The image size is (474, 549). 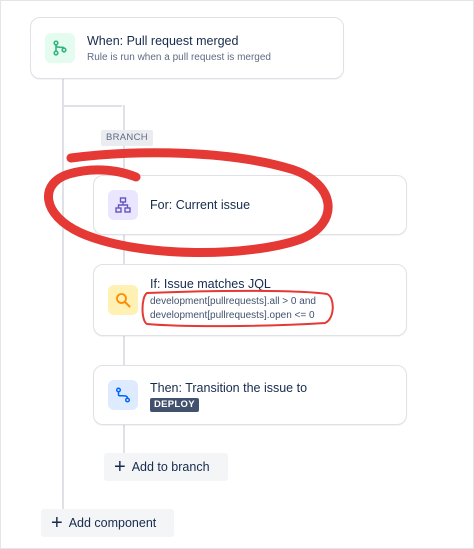 What do you see at coordinates (63, 305) in the screenshot?
I see `main-connector-line` at bounding box center [63, 305].